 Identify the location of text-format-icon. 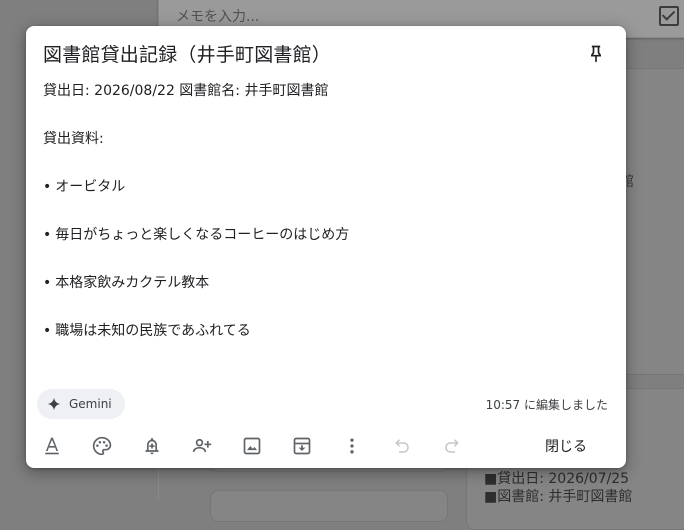
(52, 446).